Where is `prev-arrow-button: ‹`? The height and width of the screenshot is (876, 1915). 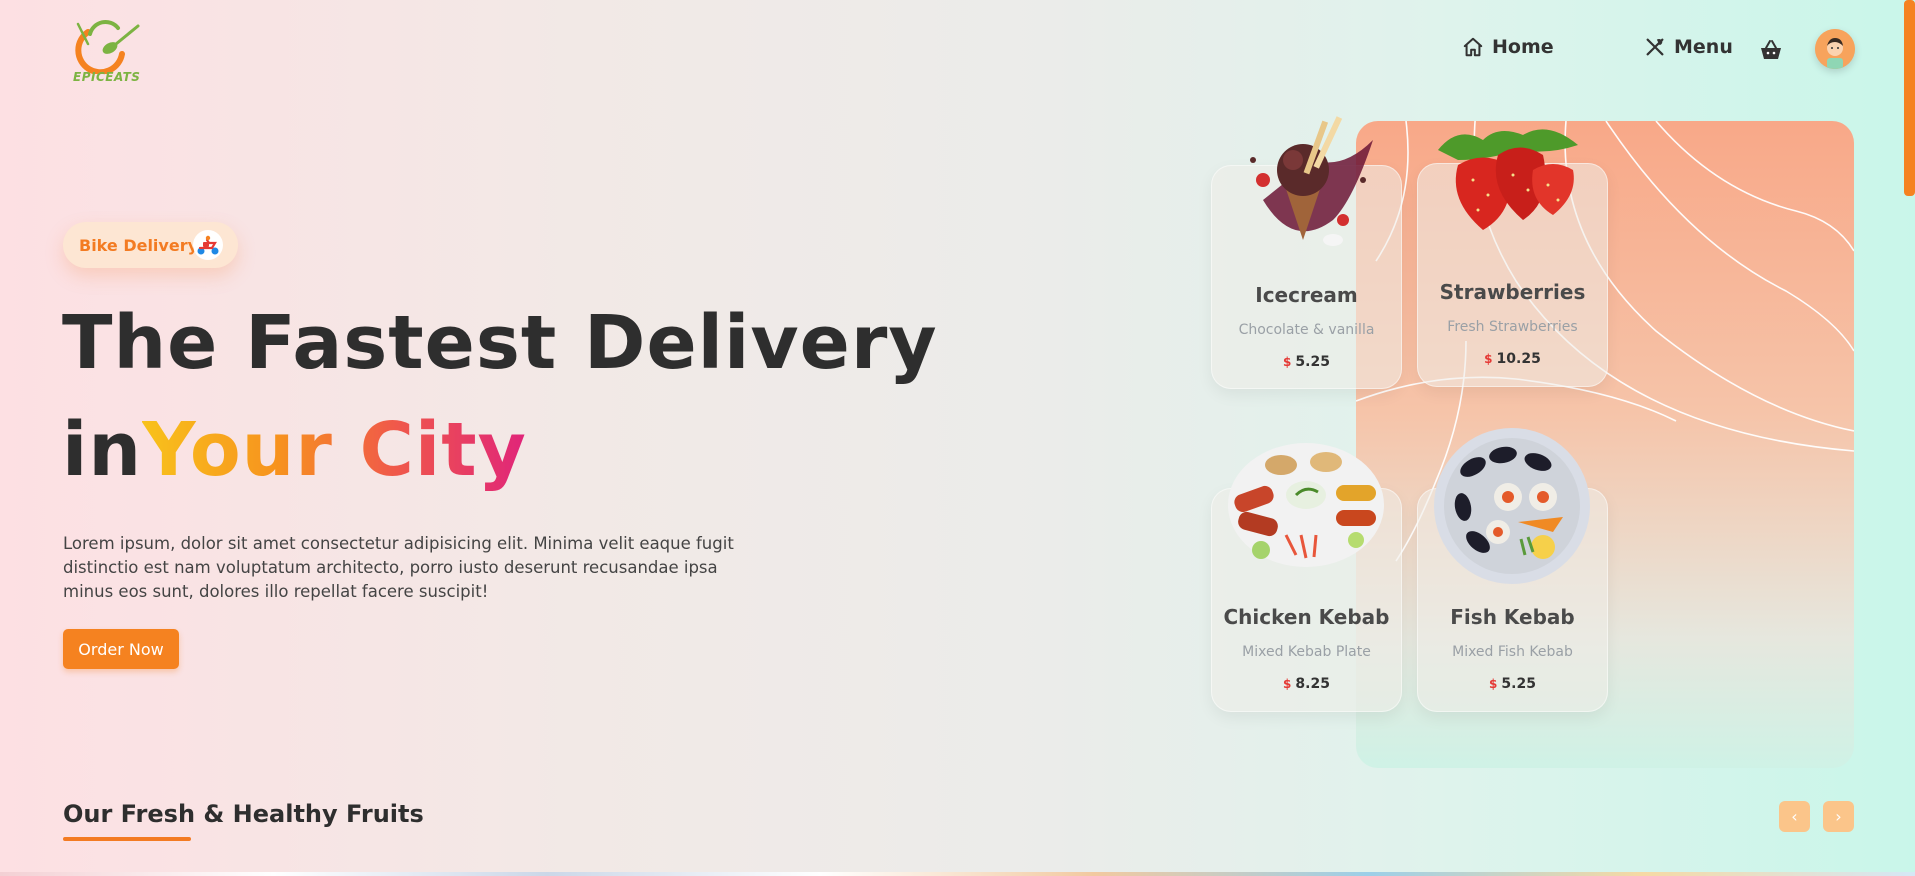
prev-arrow-button: ‹ is located at coordinates (1794, 816).